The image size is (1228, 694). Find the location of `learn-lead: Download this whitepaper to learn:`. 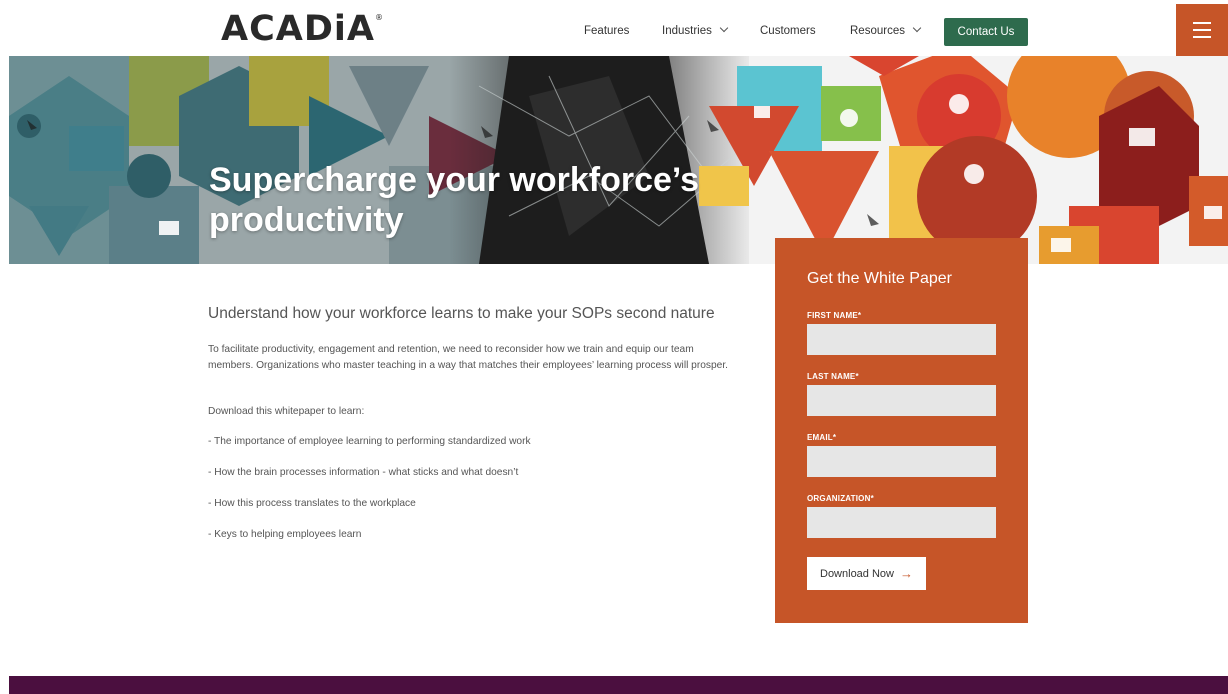

learn-lead: Download this whitepaper to learn: is located at coordinates (286, 411).